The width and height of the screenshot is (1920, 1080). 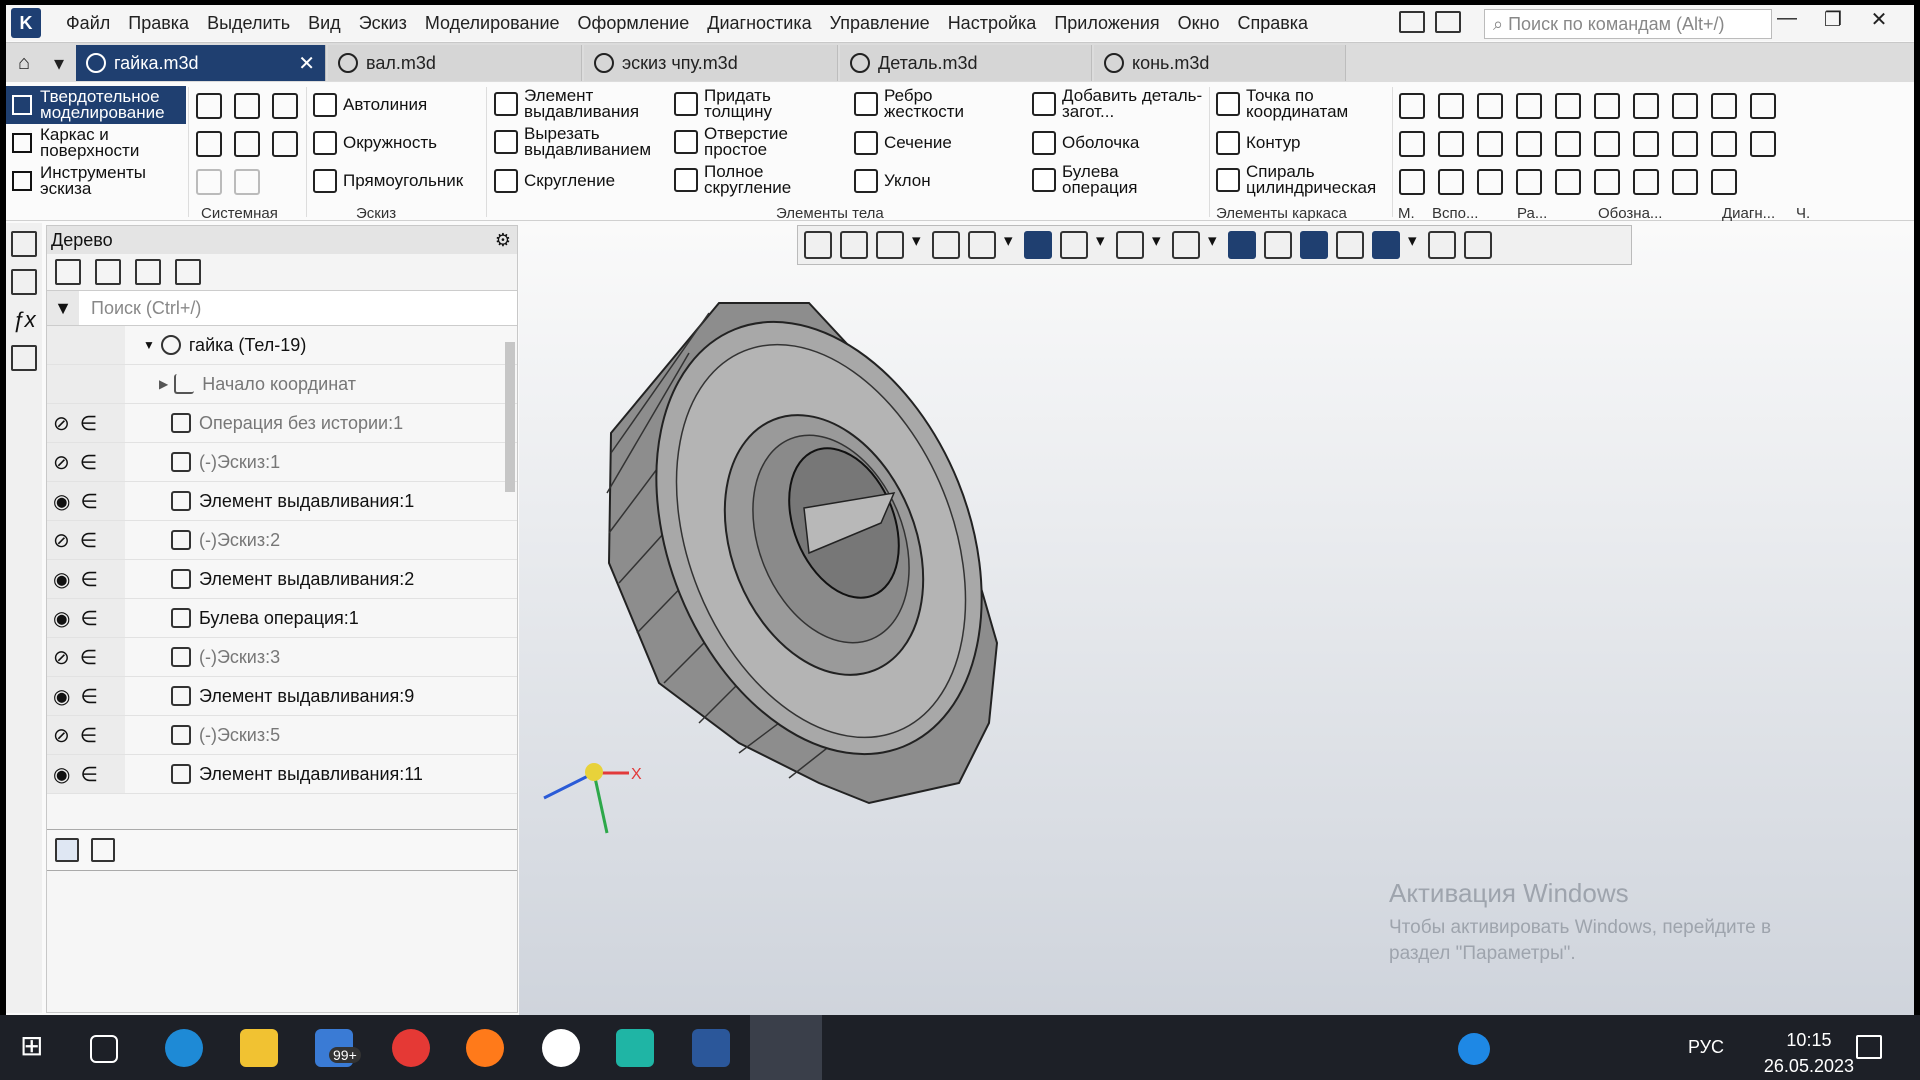 I want to click on yandex-browser-icon, so click(x=411, y=1048).